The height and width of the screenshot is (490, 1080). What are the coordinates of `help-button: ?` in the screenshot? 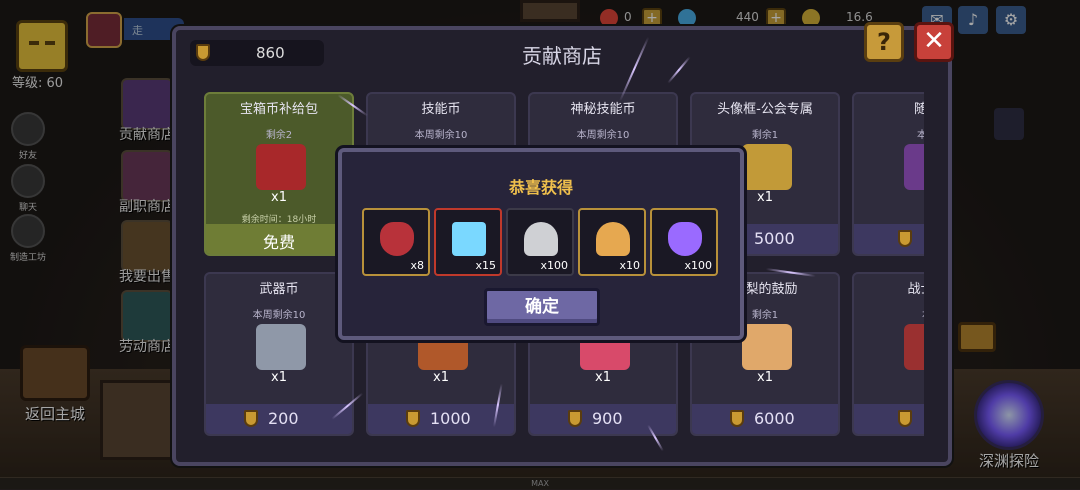 It's located at (884, 42).